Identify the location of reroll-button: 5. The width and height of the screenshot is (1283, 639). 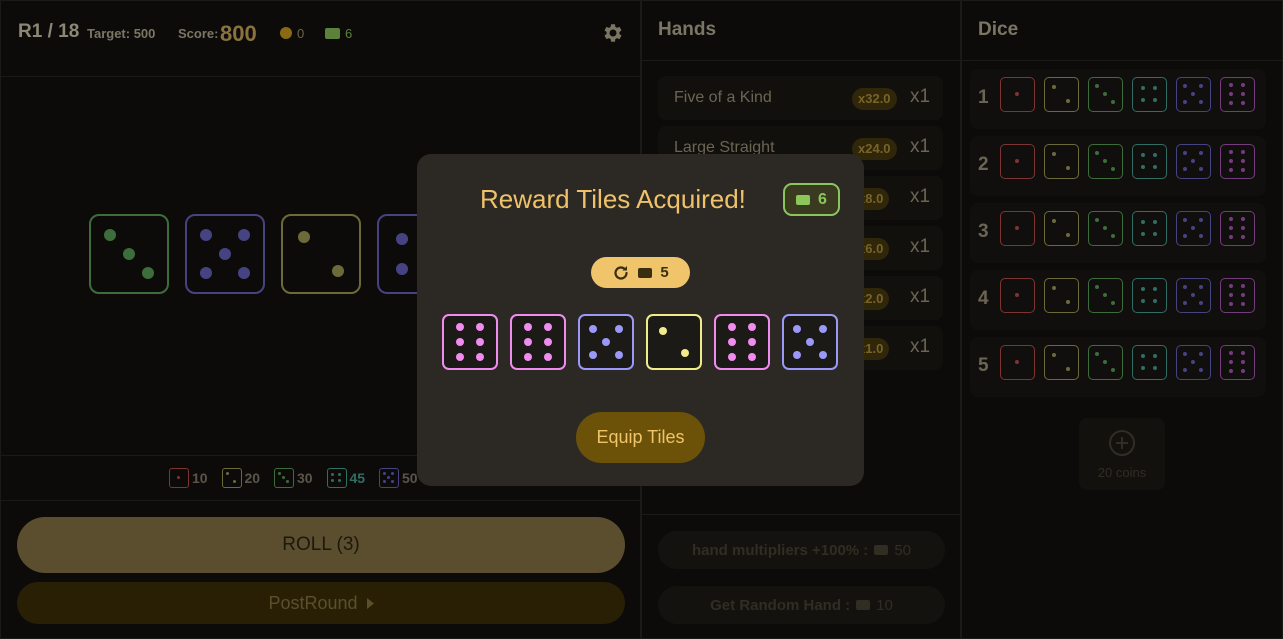
(640, 272).